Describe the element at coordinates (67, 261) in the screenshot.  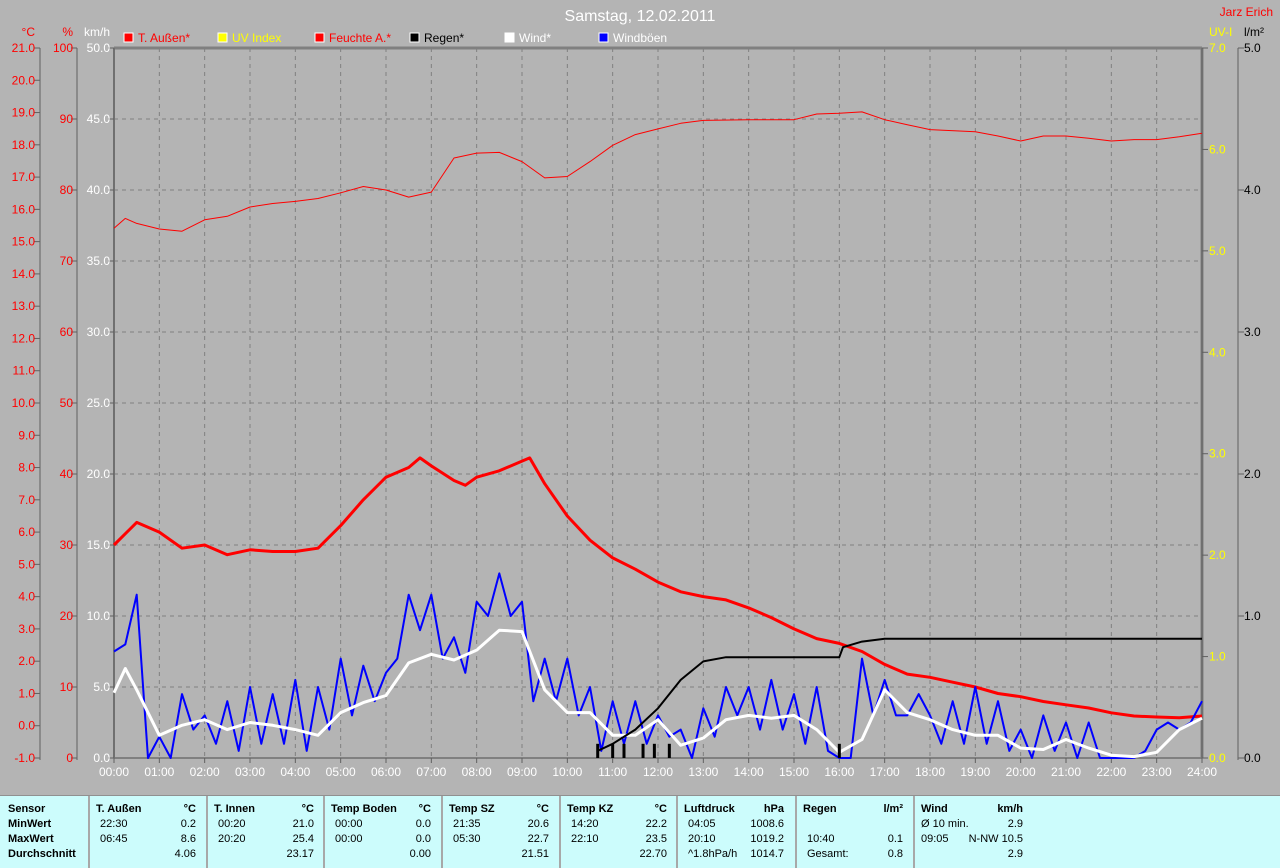
I see `y-tick-label-humidity: 70` at that location.